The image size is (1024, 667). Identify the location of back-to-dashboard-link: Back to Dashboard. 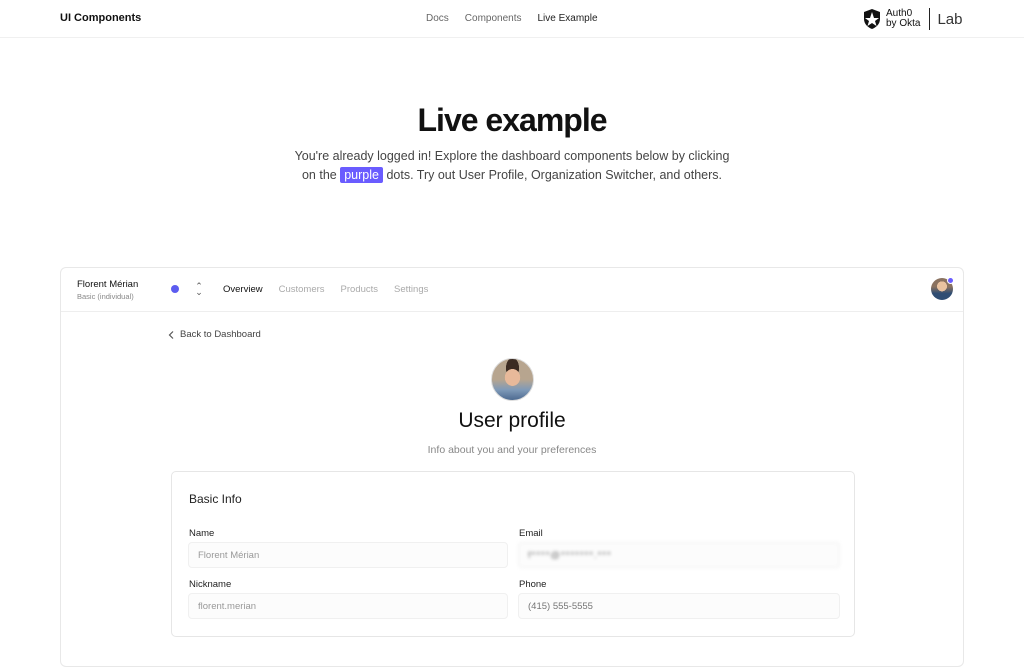
(214, 334).